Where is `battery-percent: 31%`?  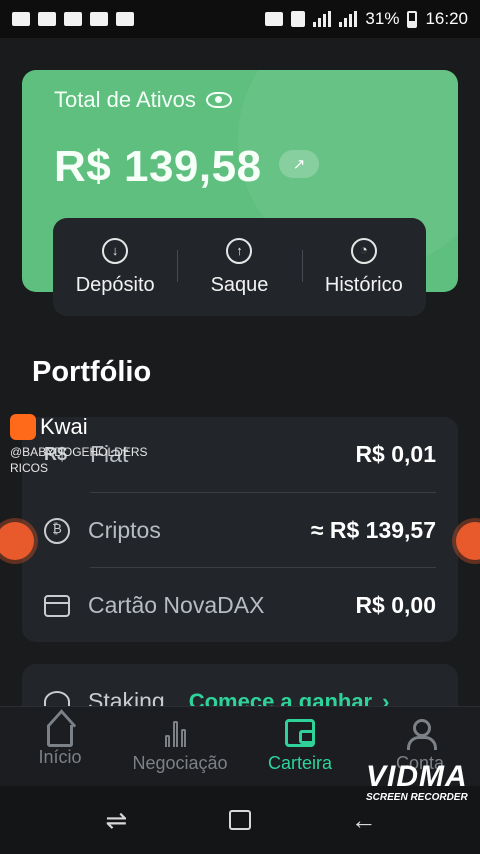 battery-percent: 31% is located at coordinates (382, 18).